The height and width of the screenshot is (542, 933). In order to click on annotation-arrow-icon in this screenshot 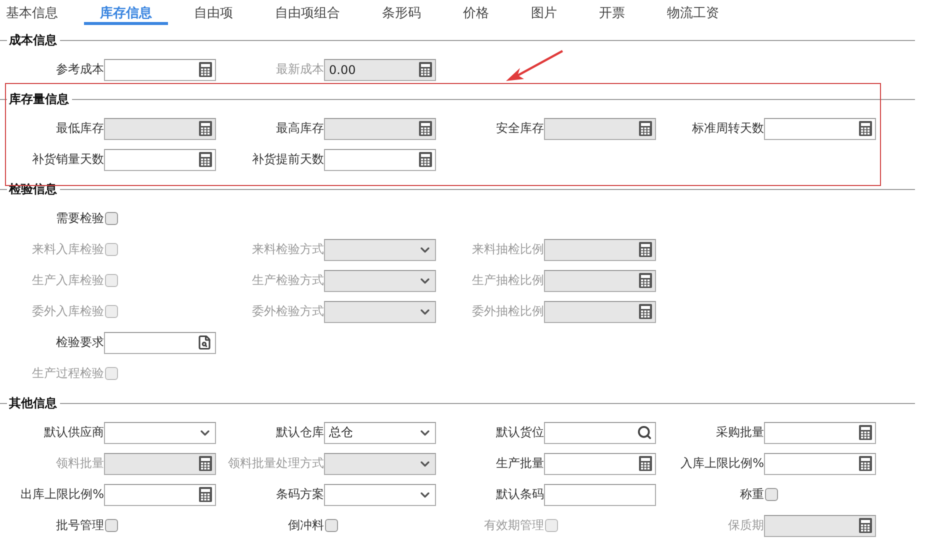, I will do `click(534, 66)`.